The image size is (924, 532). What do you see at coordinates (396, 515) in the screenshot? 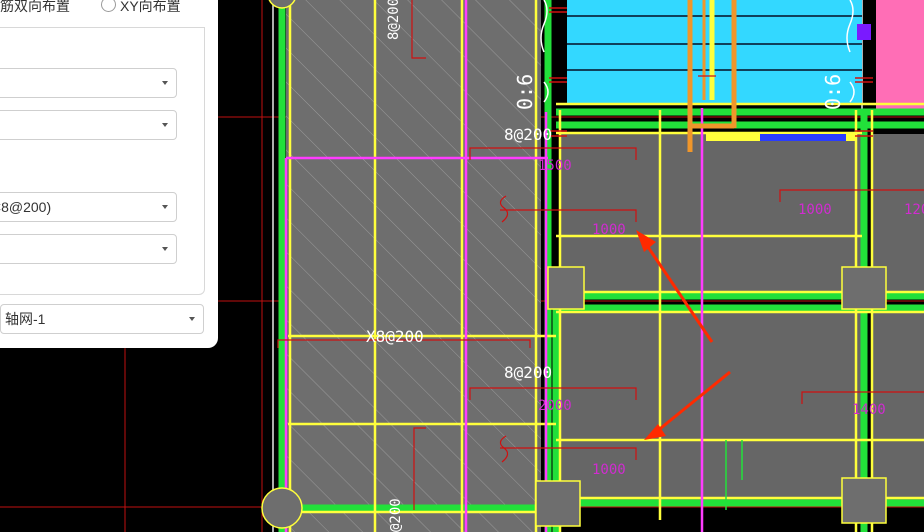
I see `rebar-label: @200` at bounding box center [396, 515].